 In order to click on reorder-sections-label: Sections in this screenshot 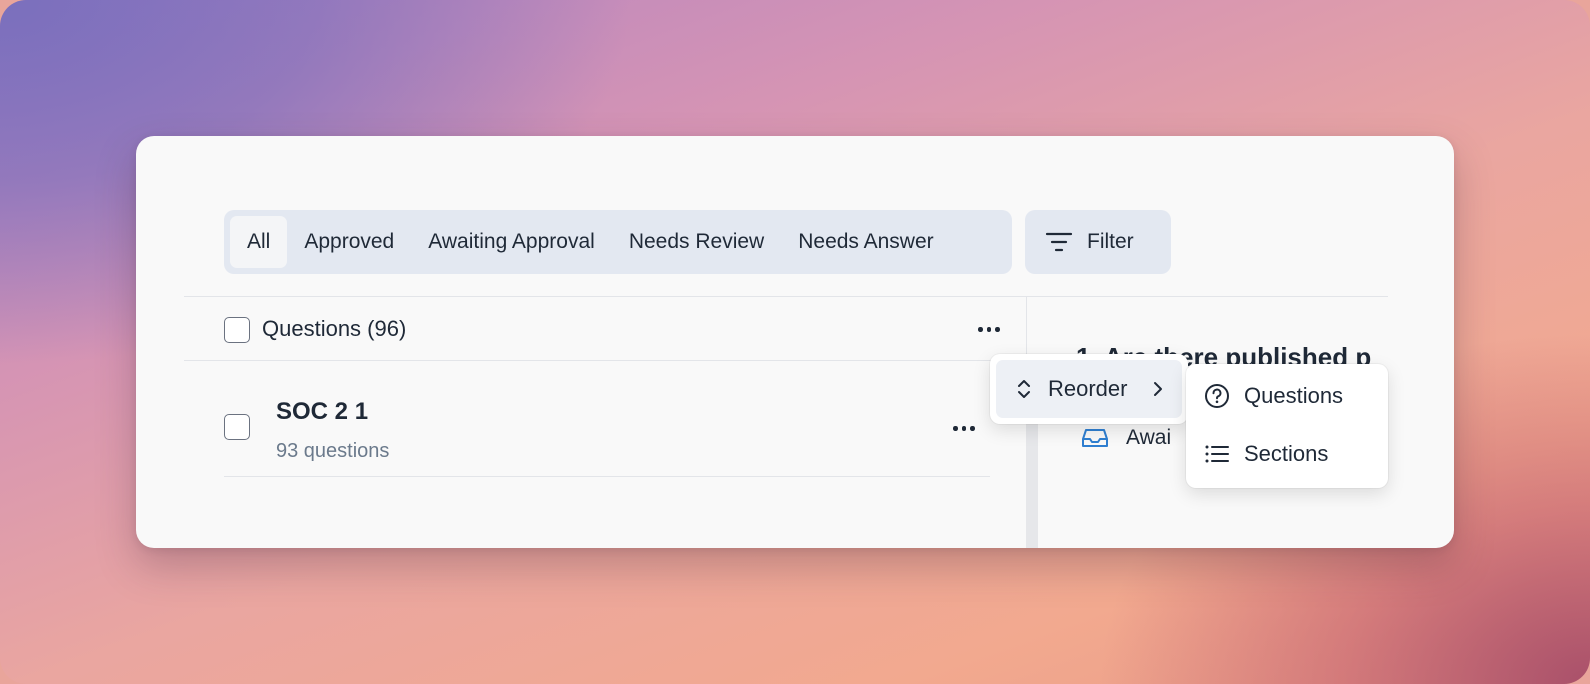, I will do `click(1286, 453)`.